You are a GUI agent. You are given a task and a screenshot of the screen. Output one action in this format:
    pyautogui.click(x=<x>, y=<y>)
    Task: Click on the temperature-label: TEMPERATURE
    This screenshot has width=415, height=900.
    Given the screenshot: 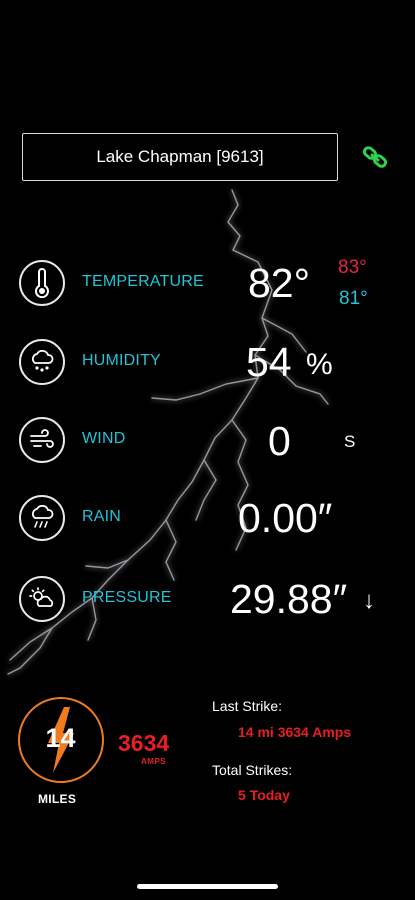 What is the action you would take?
    pyautogui.click(x=143, y=281)
    